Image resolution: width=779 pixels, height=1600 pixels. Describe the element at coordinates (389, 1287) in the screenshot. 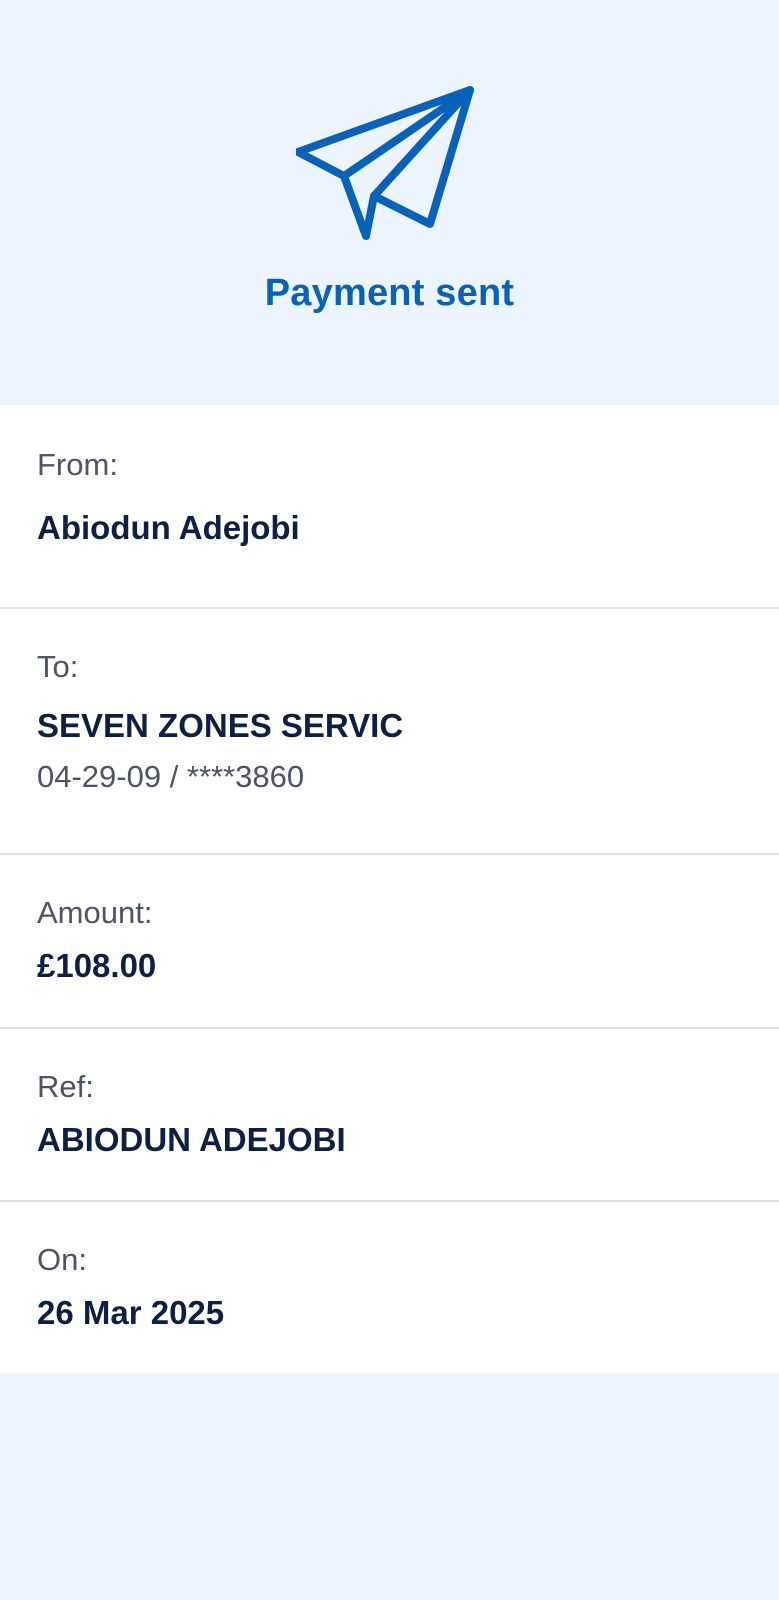

I see `date-row: On: 26 Mar 2025` at that location.